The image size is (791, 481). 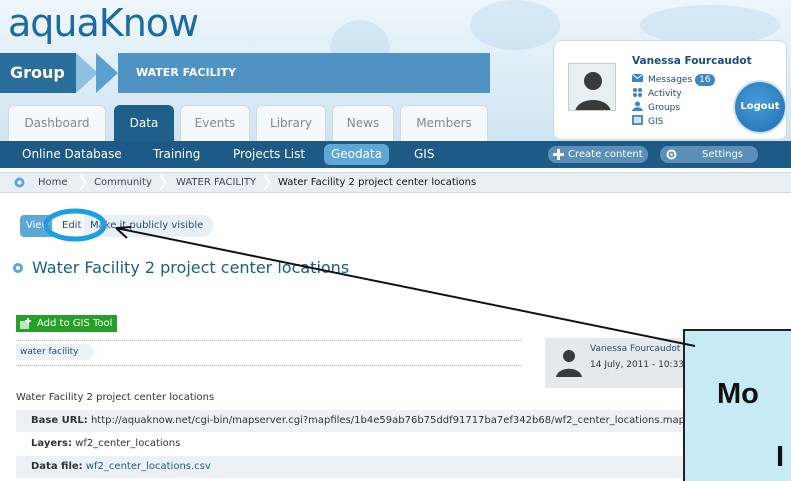 I want to click on group-label: Group, so click(x=38, y=73).